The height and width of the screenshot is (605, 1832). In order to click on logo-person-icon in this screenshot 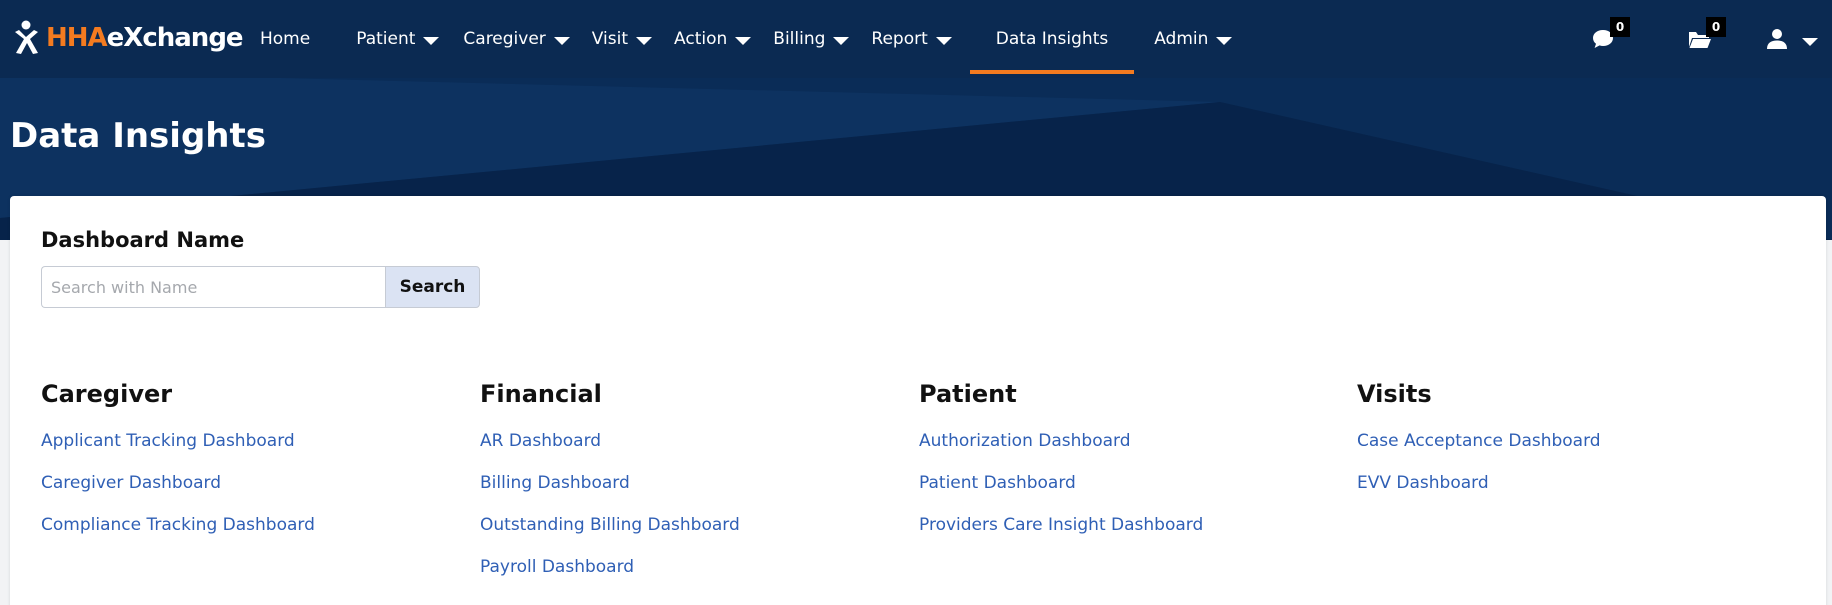, I will do `click(26, 37)`.